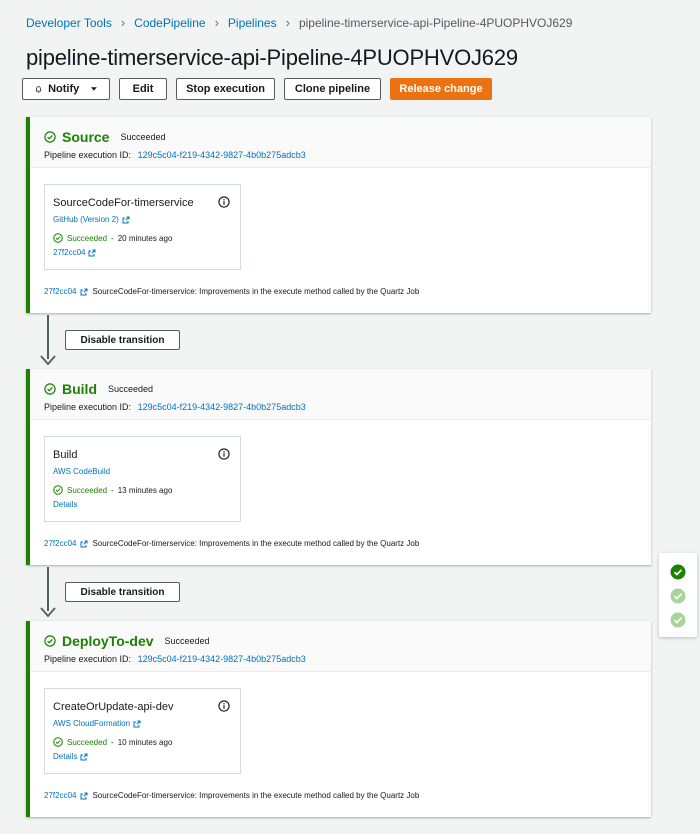 This screenshot has width=700, height=834. I want to click on action-status-row: Succeeded - 13 minutes ago, so click(142, 490).